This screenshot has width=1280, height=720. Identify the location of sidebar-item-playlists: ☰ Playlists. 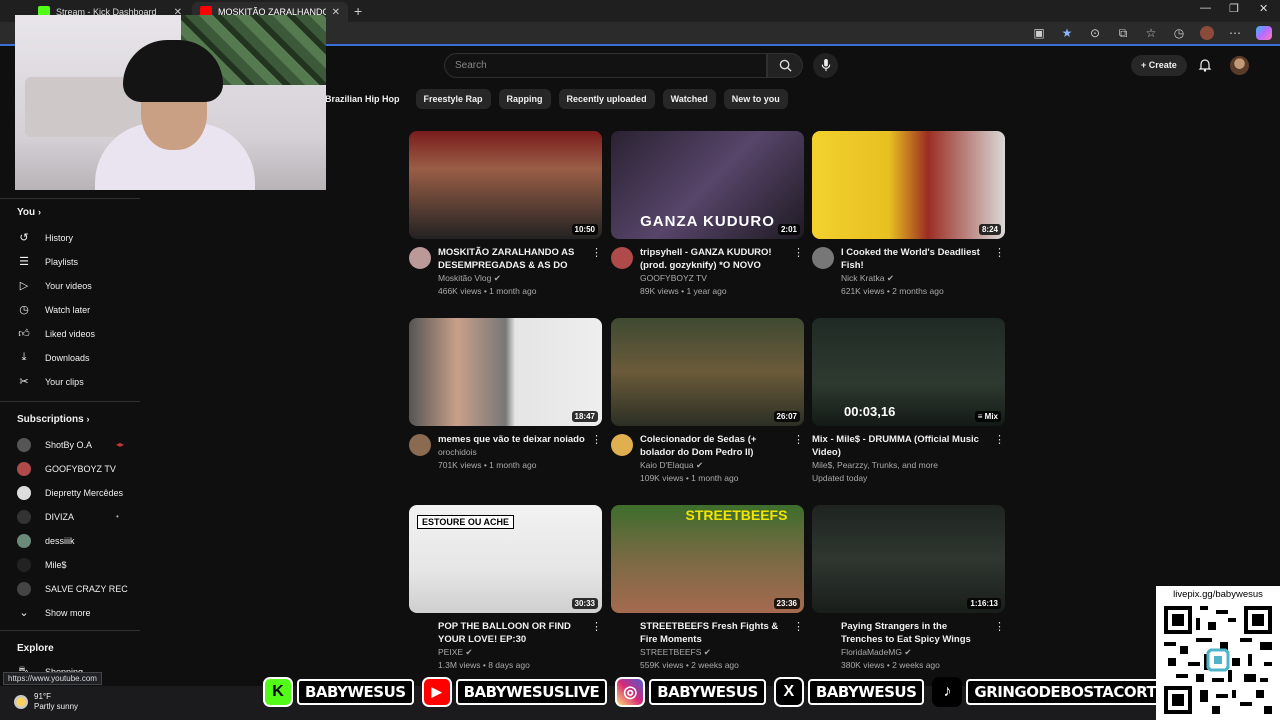
(47, 261).